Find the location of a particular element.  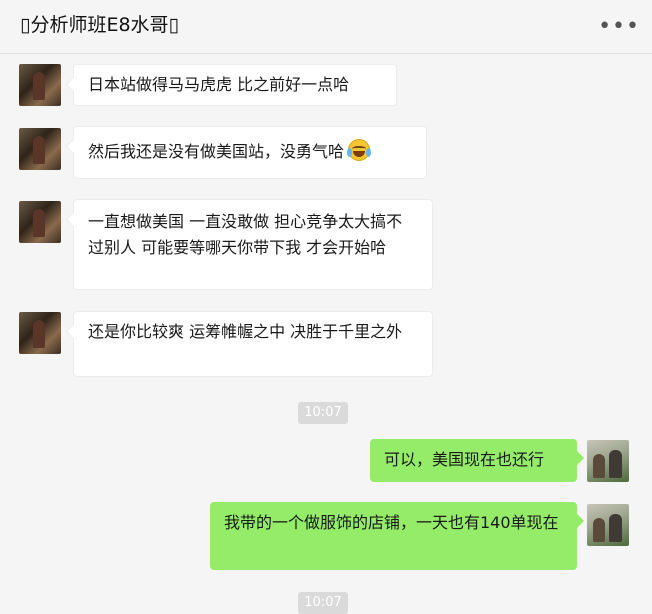

message-text: 然后我还是没有做美国站，没勇气哈 is located at coordinates (216, 151).